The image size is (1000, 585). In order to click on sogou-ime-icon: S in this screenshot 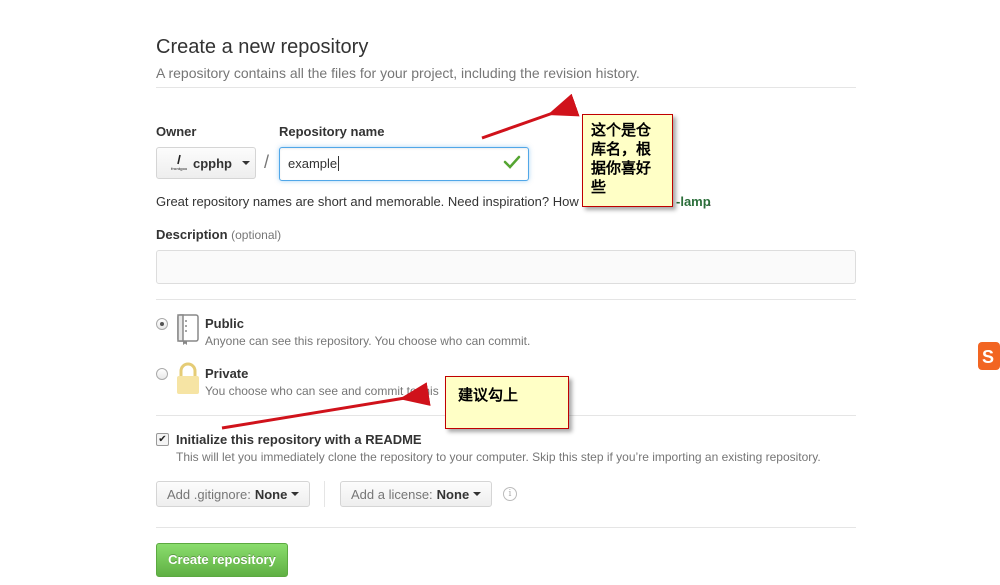, I will do `click(989, 358)`.